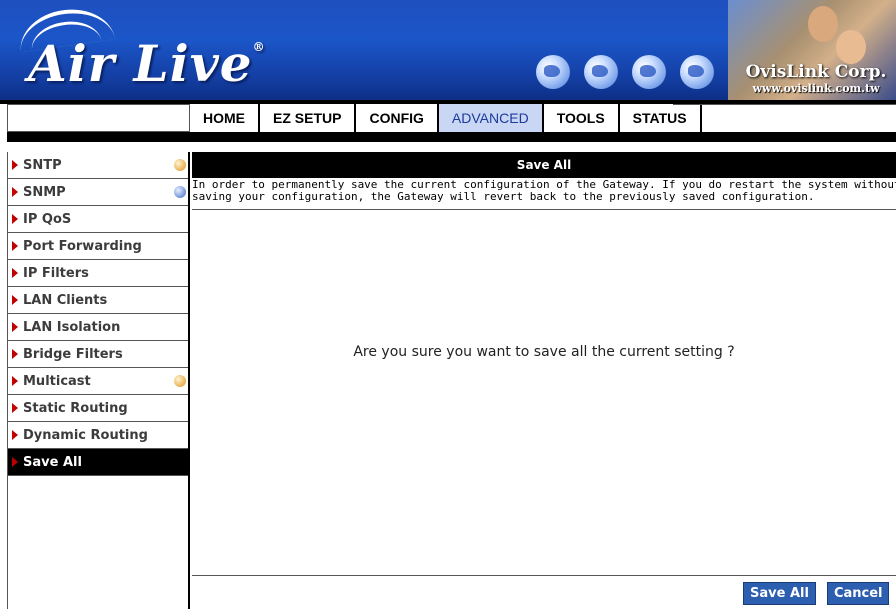 The height and width of the screenshot is (609, 896). I want to click on globe-icons, so click(625, 72).